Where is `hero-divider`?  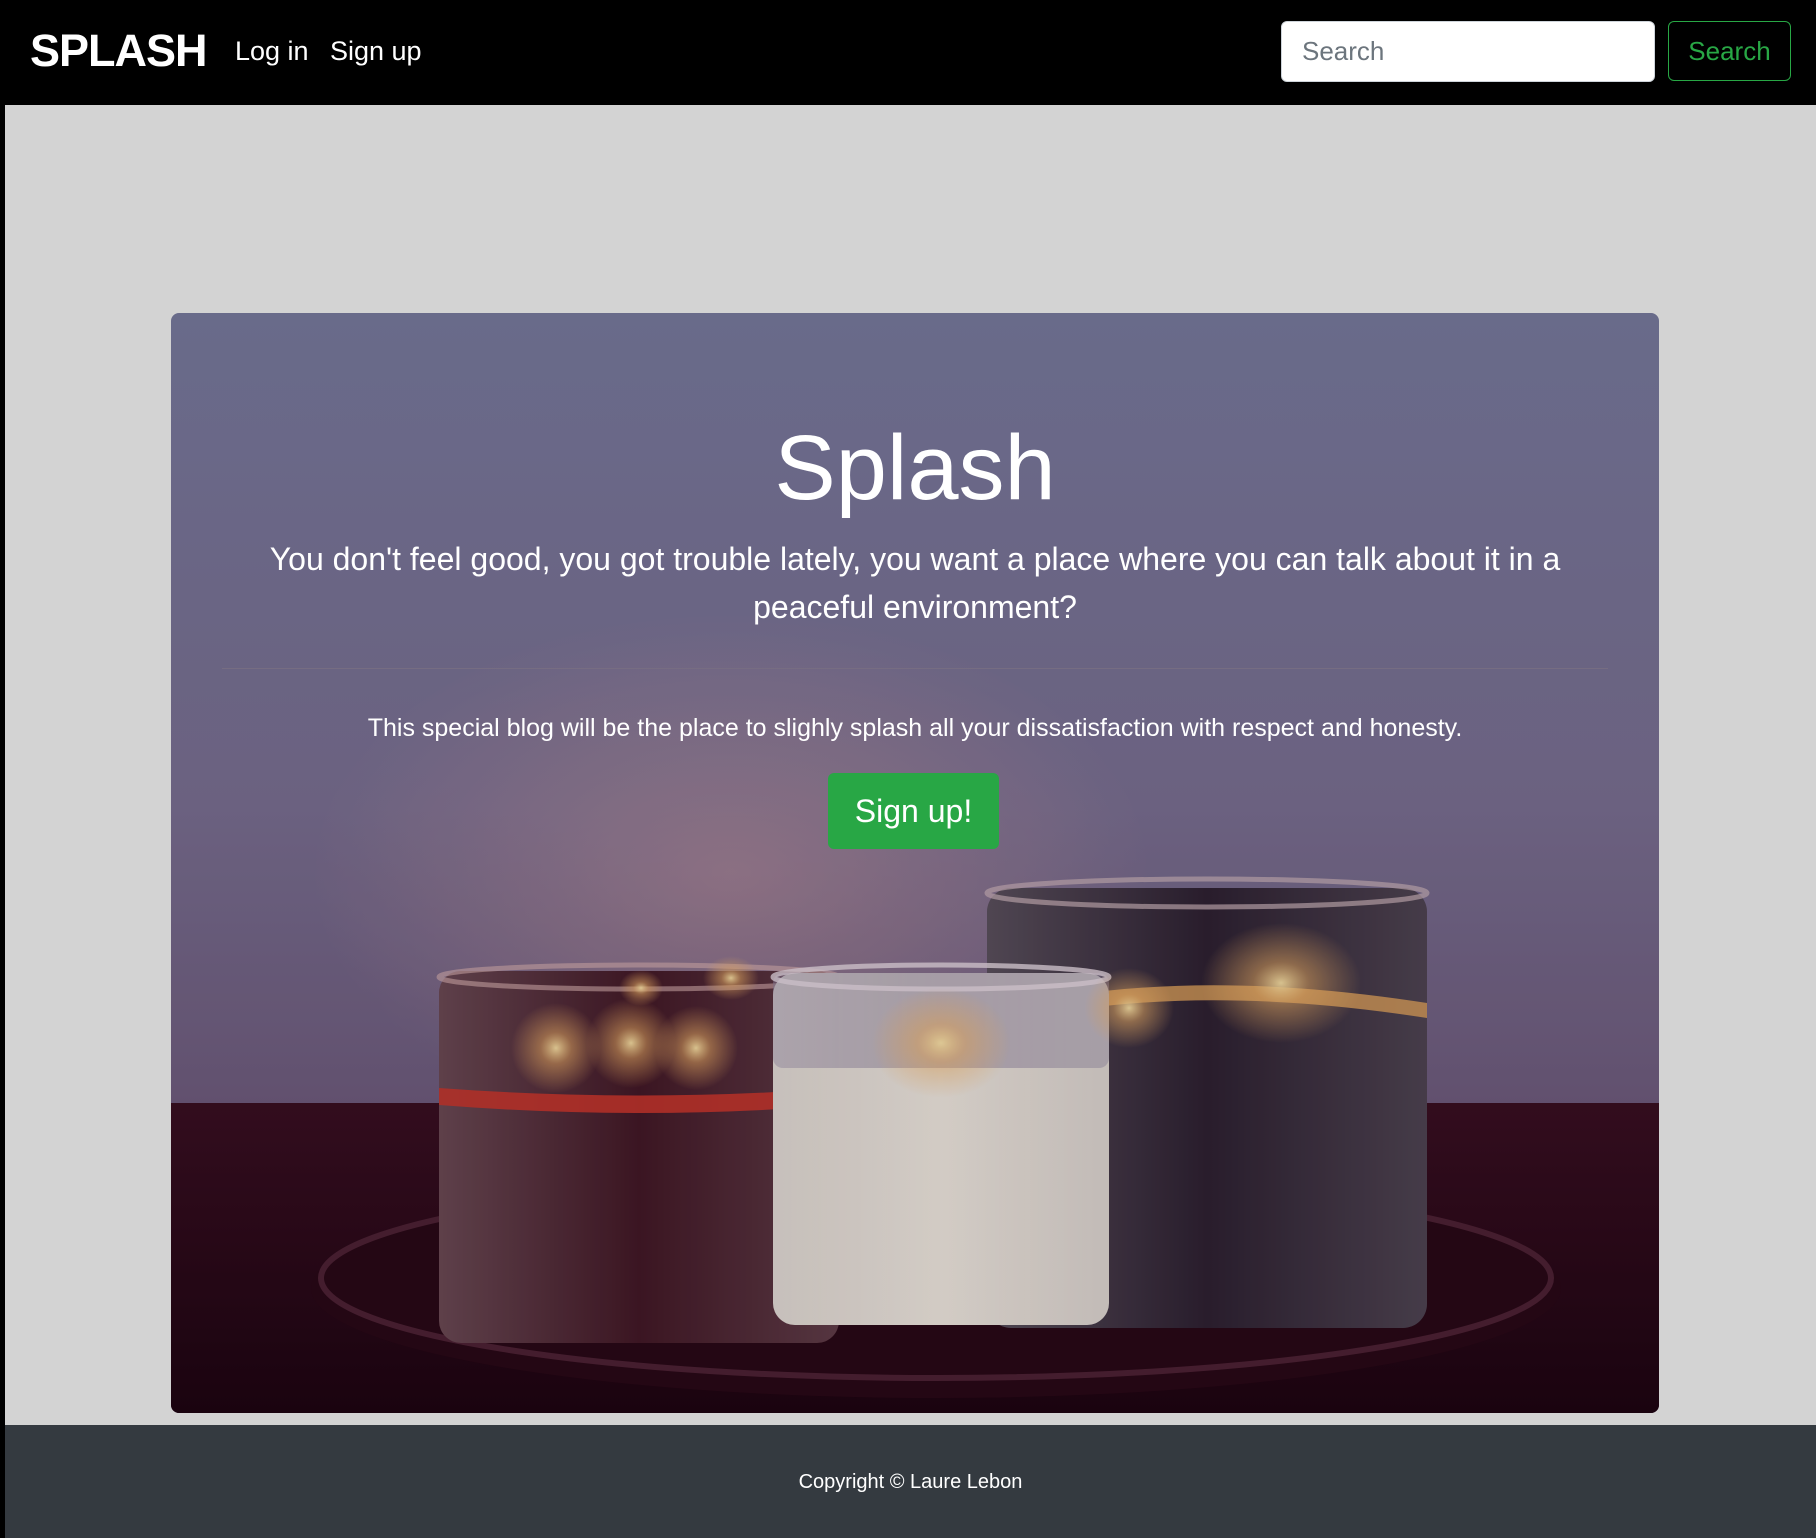
hero-divider is located at coordinates (915, 668).